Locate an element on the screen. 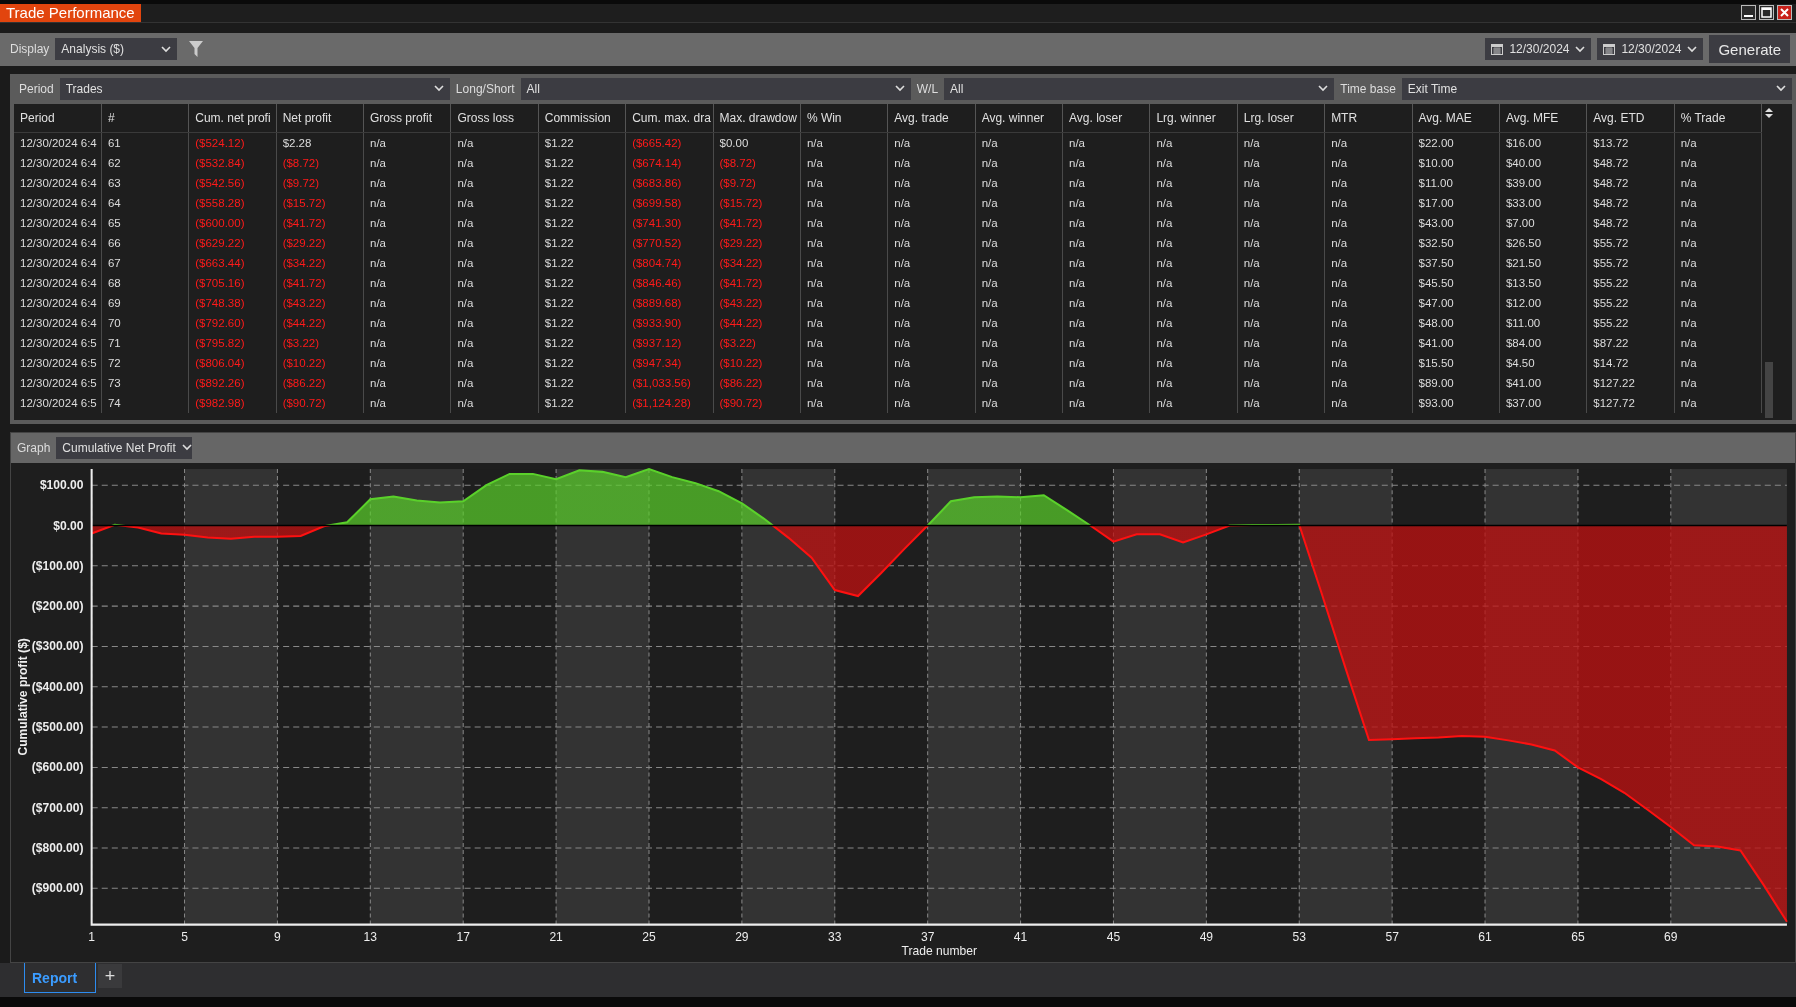 This screenshot has width=1796, height=1007. scroll-thumb is located at coordinates (1769, 389).